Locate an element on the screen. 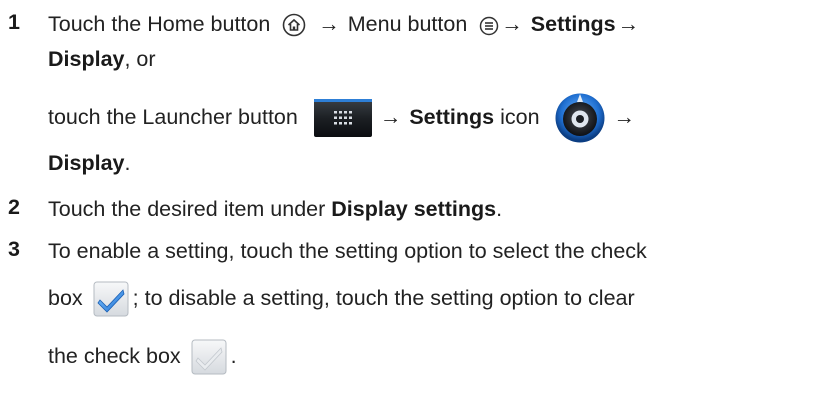 The width and height of the screenshot is (823, 394). home-icon is located at coordinates (294, 25).